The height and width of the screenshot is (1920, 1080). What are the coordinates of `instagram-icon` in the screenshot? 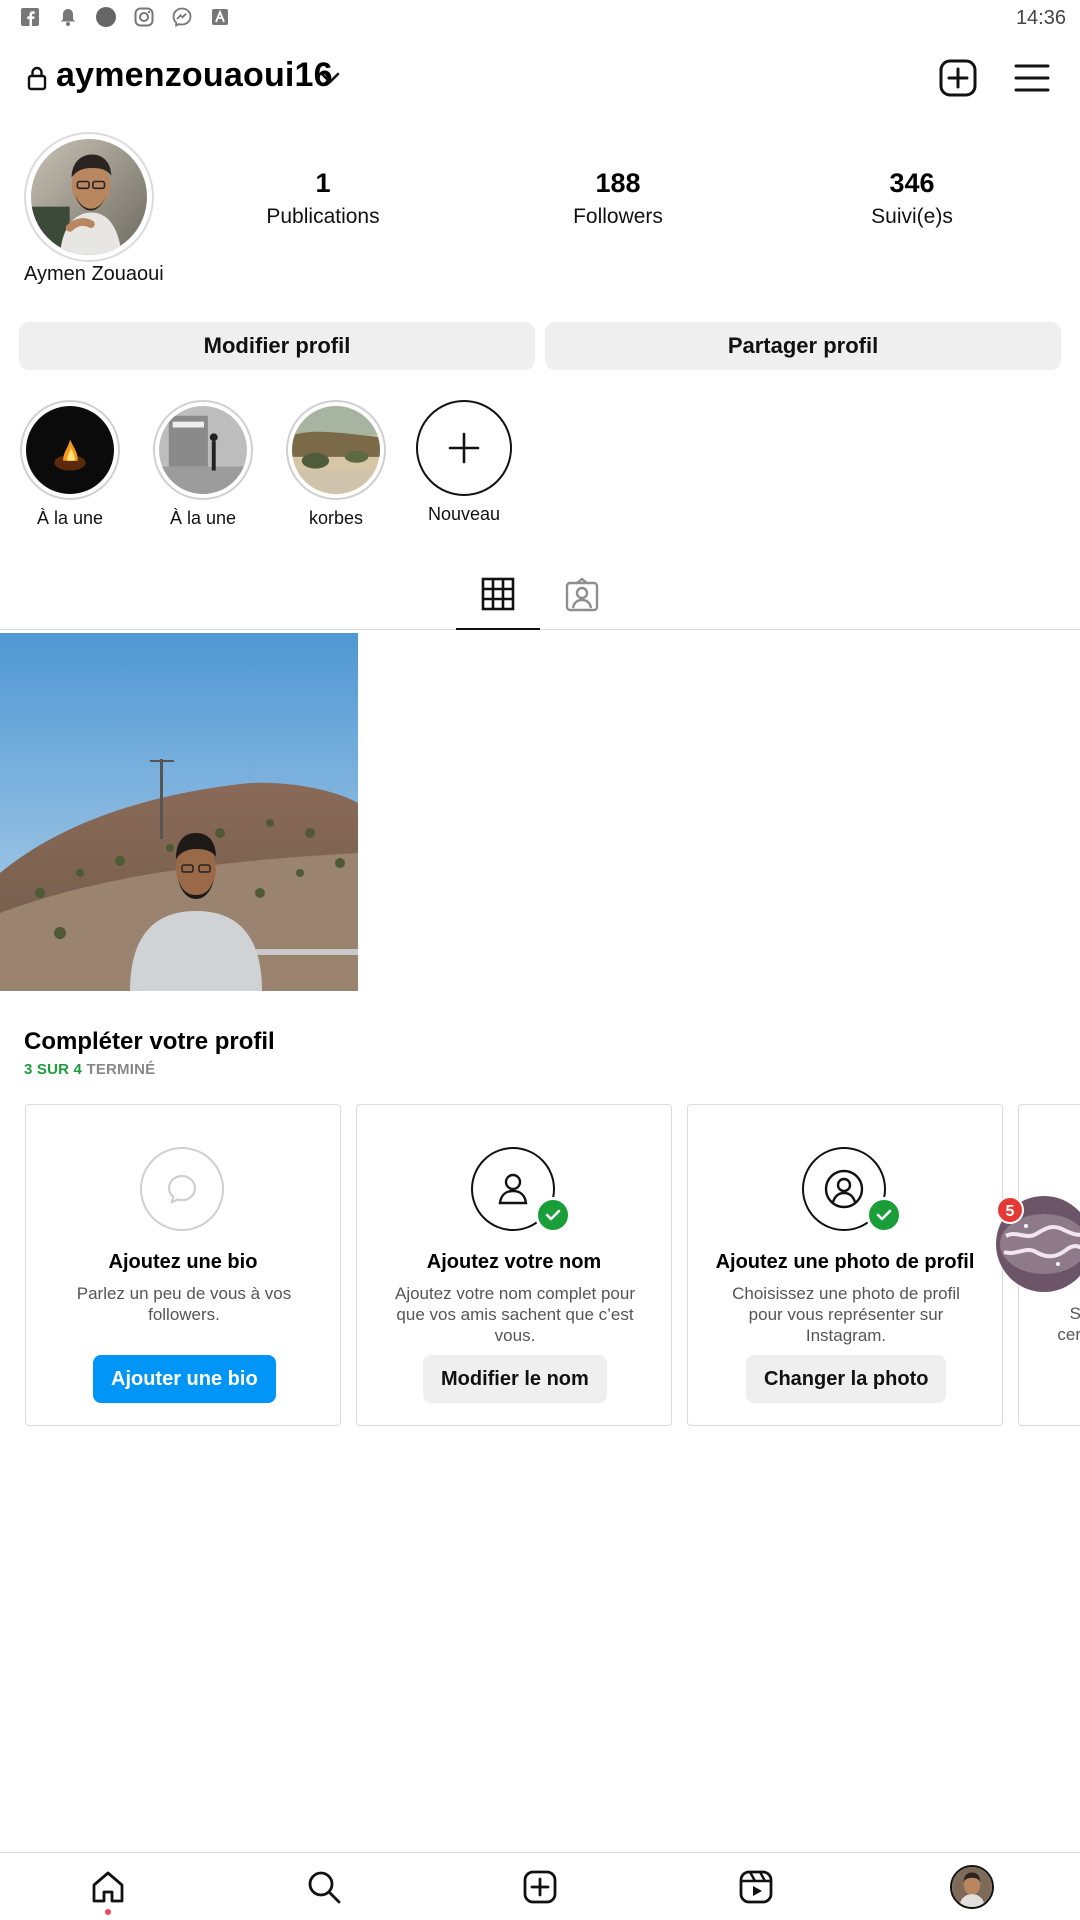 It's located at (144, 17).